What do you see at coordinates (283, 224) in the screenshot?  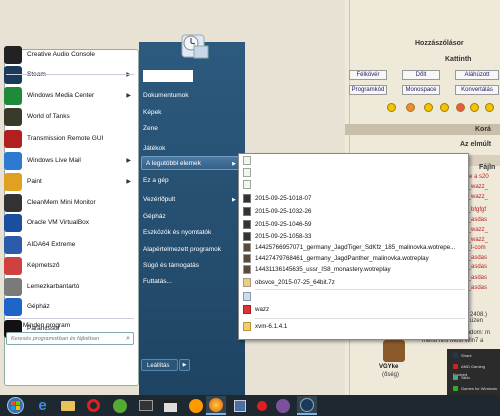 I see `recent-item-label: 2015-09-25-1046-59` at bounding box center [283, 224].